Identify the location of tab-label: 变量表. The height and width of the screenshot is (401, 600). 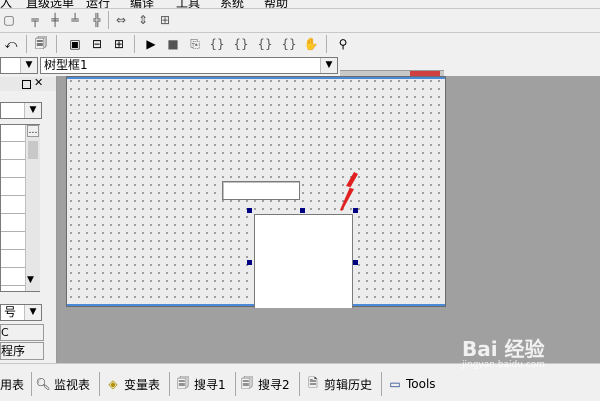
(142, 384).